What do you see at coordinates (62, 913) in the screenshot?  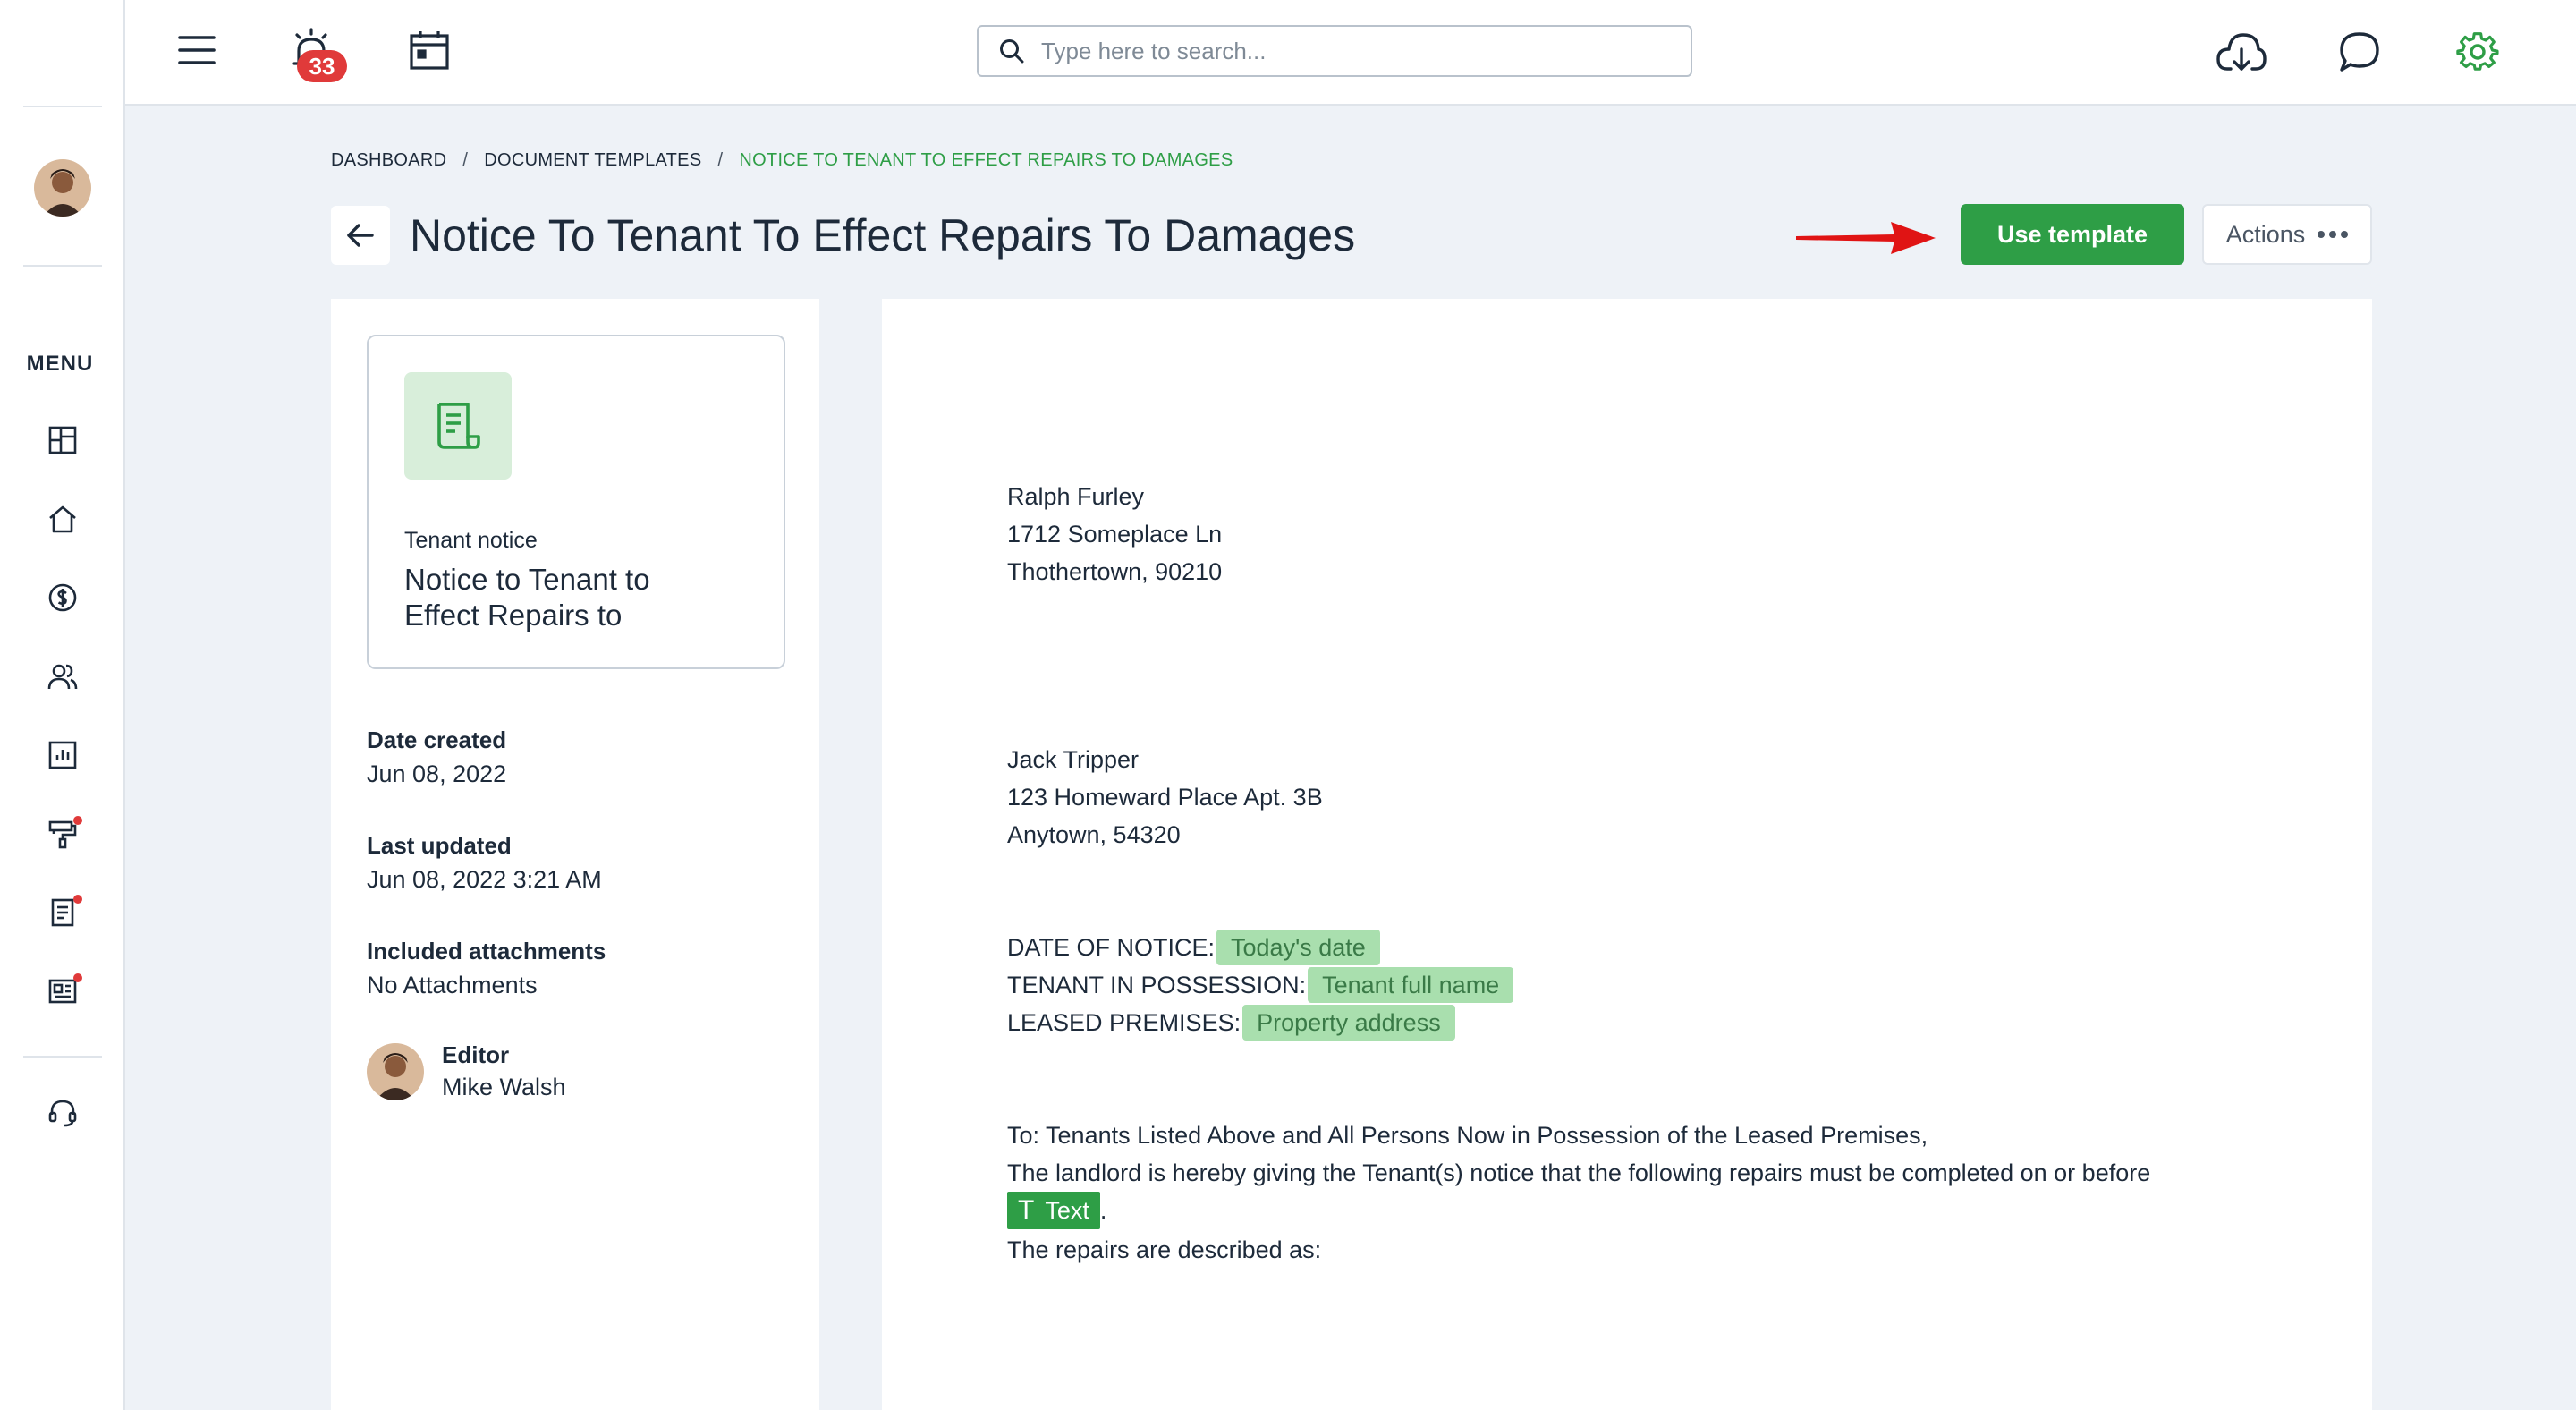 I see `sidebar-item-documents` at bounding box center [62, 913].